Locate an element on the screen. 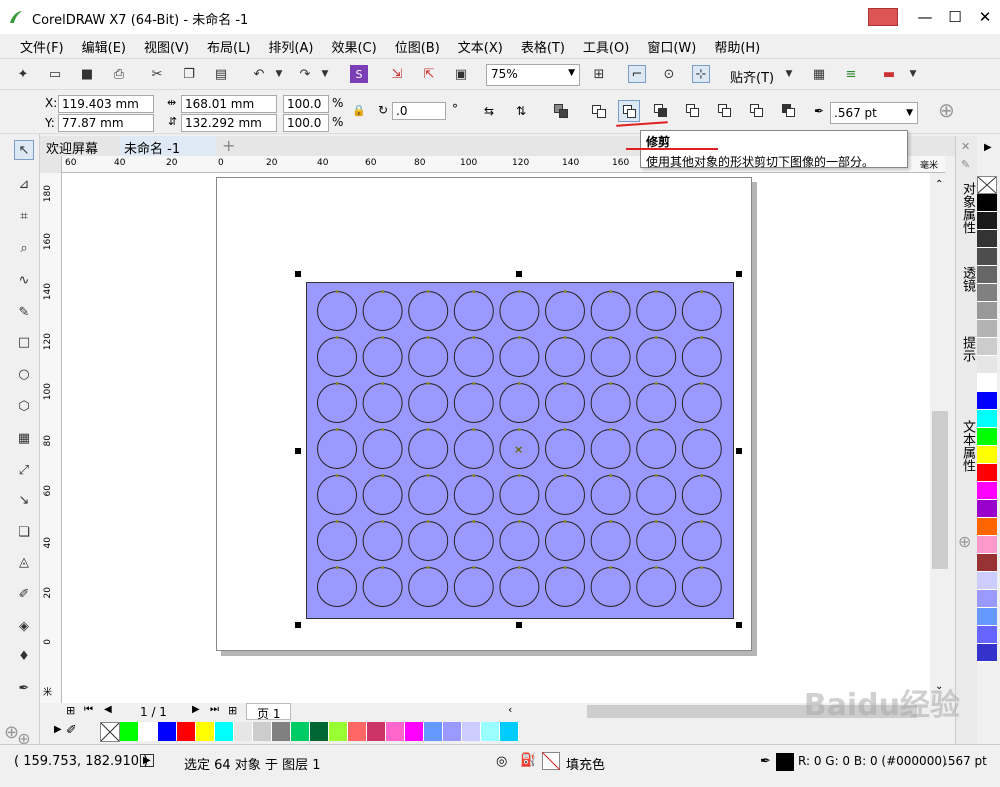  cut-icon: ✂ is located at coordinates (157, 74).